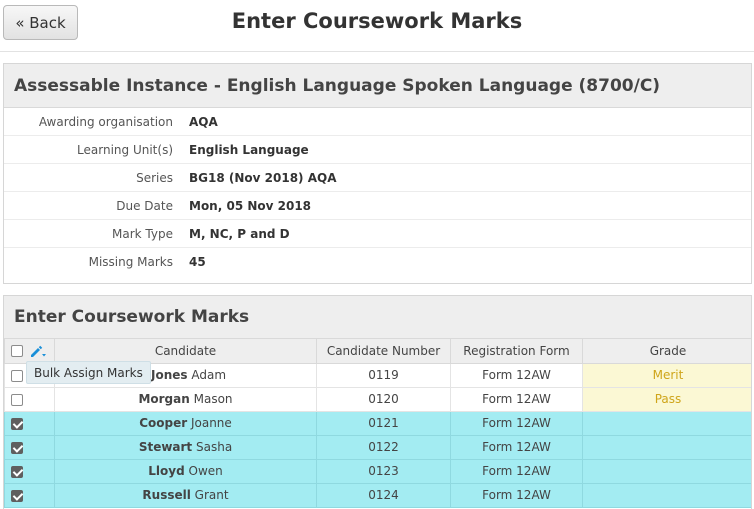 The height and width of the screenshot is (509, 754). What do you see at coordinates (383, 423) in the screenshot?
I see `candidate-number-cell: 0121` at bounding box center [383, 423].